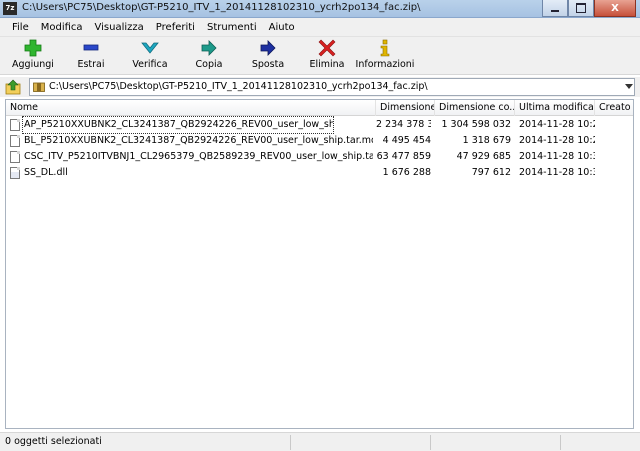  I want to click on copy-button: Copia, so click(209, 54).